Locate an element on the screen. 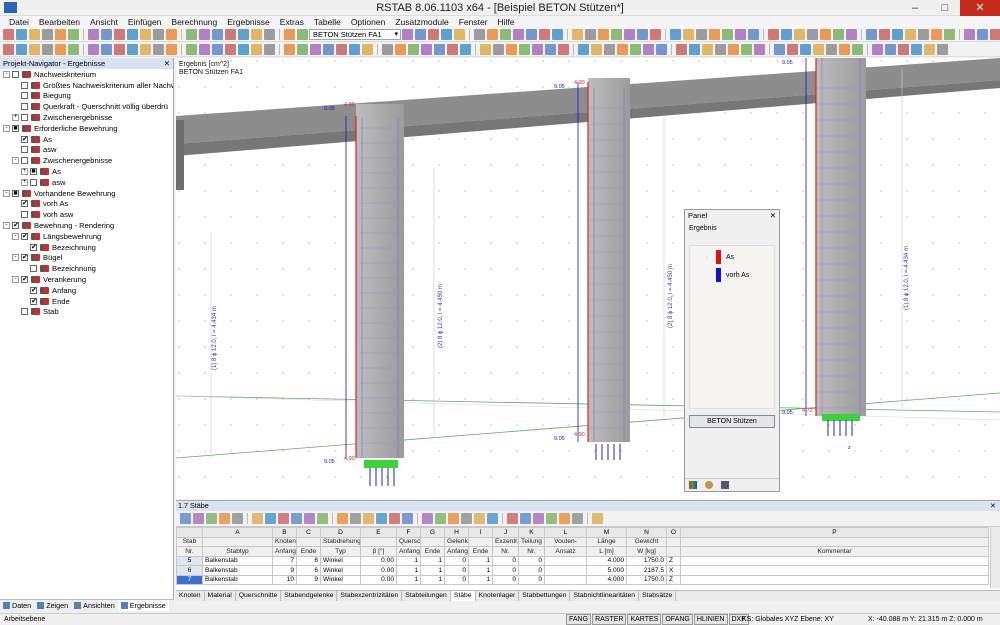 Image resolution: width=1000 pixels, height=625 pixels. tree-item: - ✔ Verankerung is located at coordinates (86, 279).